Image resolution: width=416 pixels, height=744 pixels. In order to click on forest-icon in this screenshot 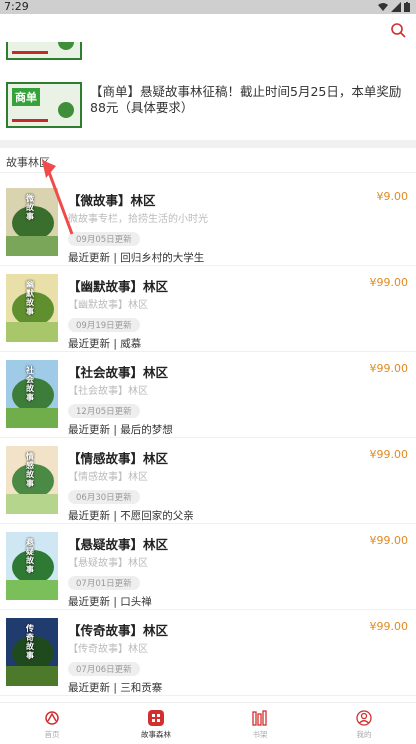, I will do `click(156, 718)`.